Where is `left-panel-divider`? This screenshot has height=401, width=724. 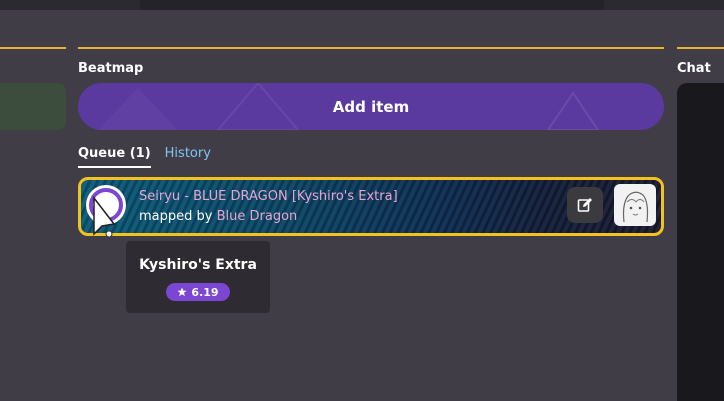 left-panel-divider is located at coordinates (33, 48).